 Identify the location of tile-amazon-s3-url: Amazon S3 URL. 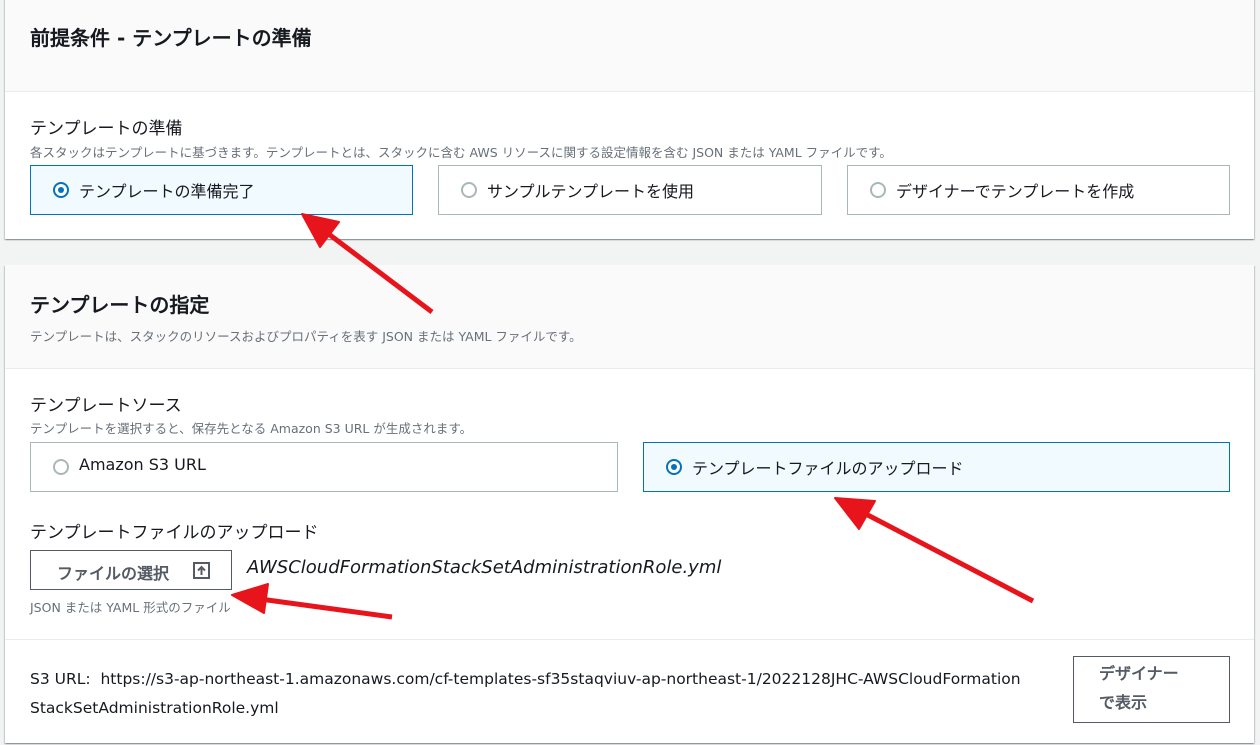
(324, 467).